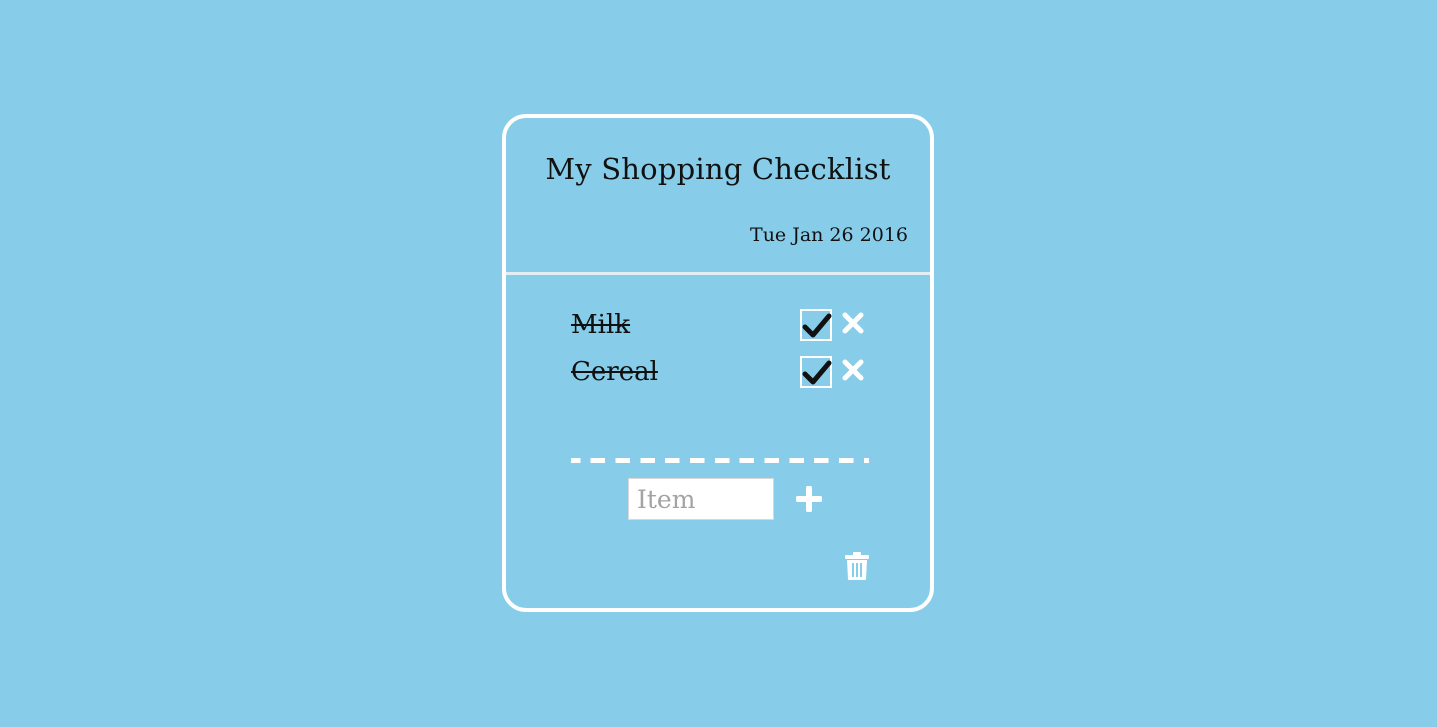 The width and height of the screenshot is (1437, 727). Describe the element at coordinates (718, 169) in the screenshot. I see `checklist-title: My Shopping Checklist` at that location.